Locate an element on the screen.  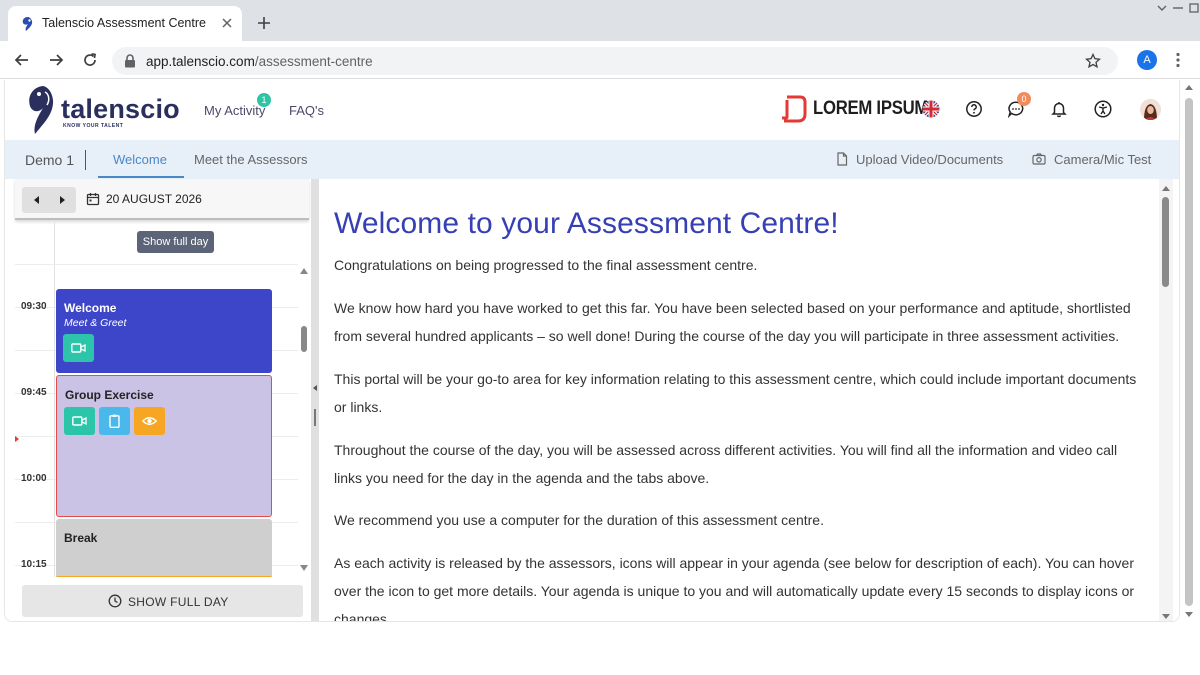
previous-day-icon is located at coordinates (37, 200).